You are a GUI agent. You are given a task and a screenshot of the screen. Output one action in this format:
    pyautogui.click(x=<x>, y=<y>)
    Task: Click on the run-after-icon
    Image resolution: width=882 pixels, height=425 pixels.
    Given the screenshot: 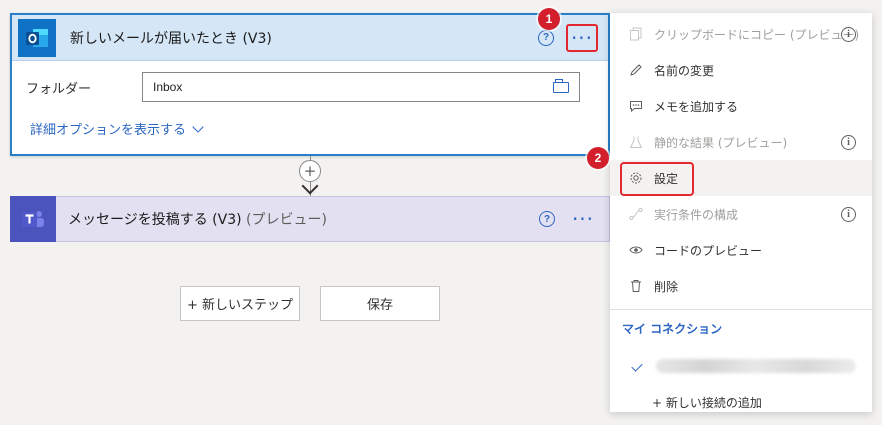 What is the action you would take?
    pyautogui.click(x=636, y=214)
    